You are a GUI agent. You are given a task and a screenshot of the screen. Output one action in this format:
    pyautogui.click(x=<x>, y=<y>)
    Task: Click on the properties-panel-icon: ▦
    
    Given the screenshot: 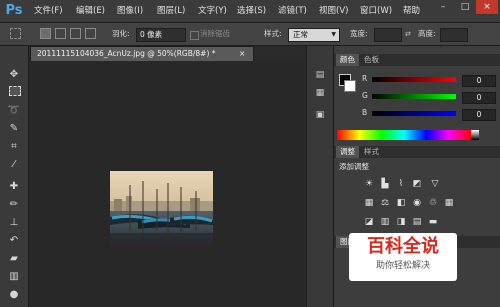 What is the action you would take?
    pyautogui.click(x=320, y=93)
    